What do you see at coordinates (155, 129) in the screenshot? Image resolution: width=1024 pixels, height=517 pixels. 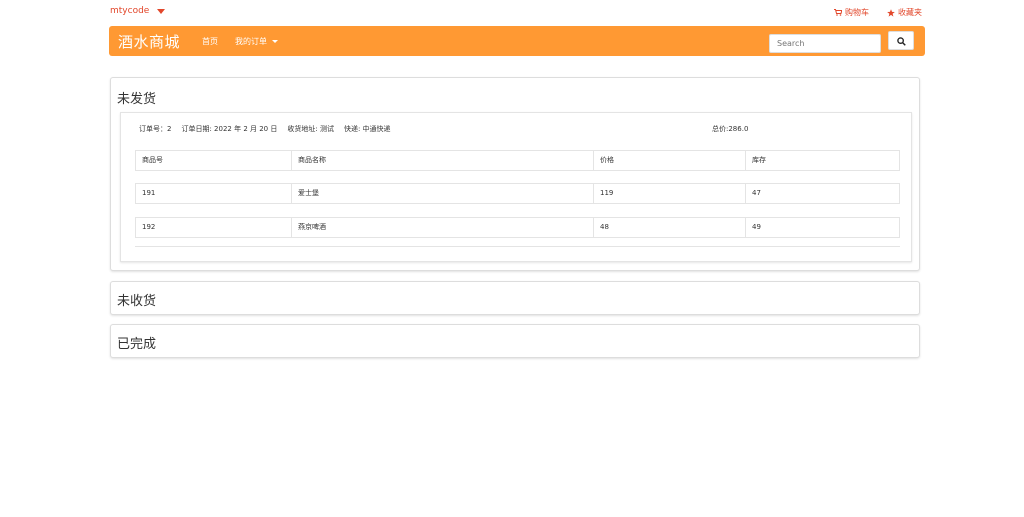 I see `order-number: 订单号：2` at bounding box center [155, 129].